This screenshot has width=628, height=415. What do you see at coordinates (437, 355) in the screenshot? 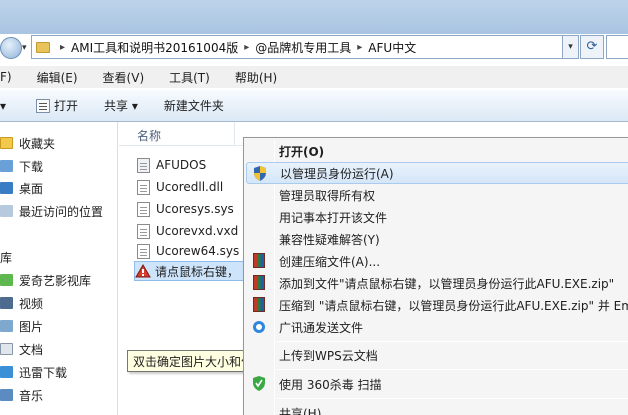
I see `menu-item-wps-upload: 上传到WPS云文档` at bounding box center [437, 355].